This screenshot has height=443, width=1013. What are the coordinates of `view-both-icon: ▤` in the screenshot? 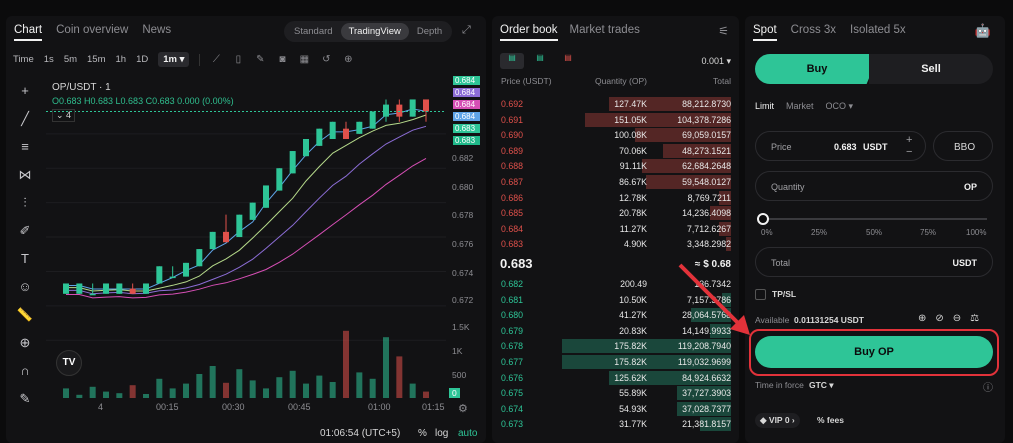 It's located at (512, 61).